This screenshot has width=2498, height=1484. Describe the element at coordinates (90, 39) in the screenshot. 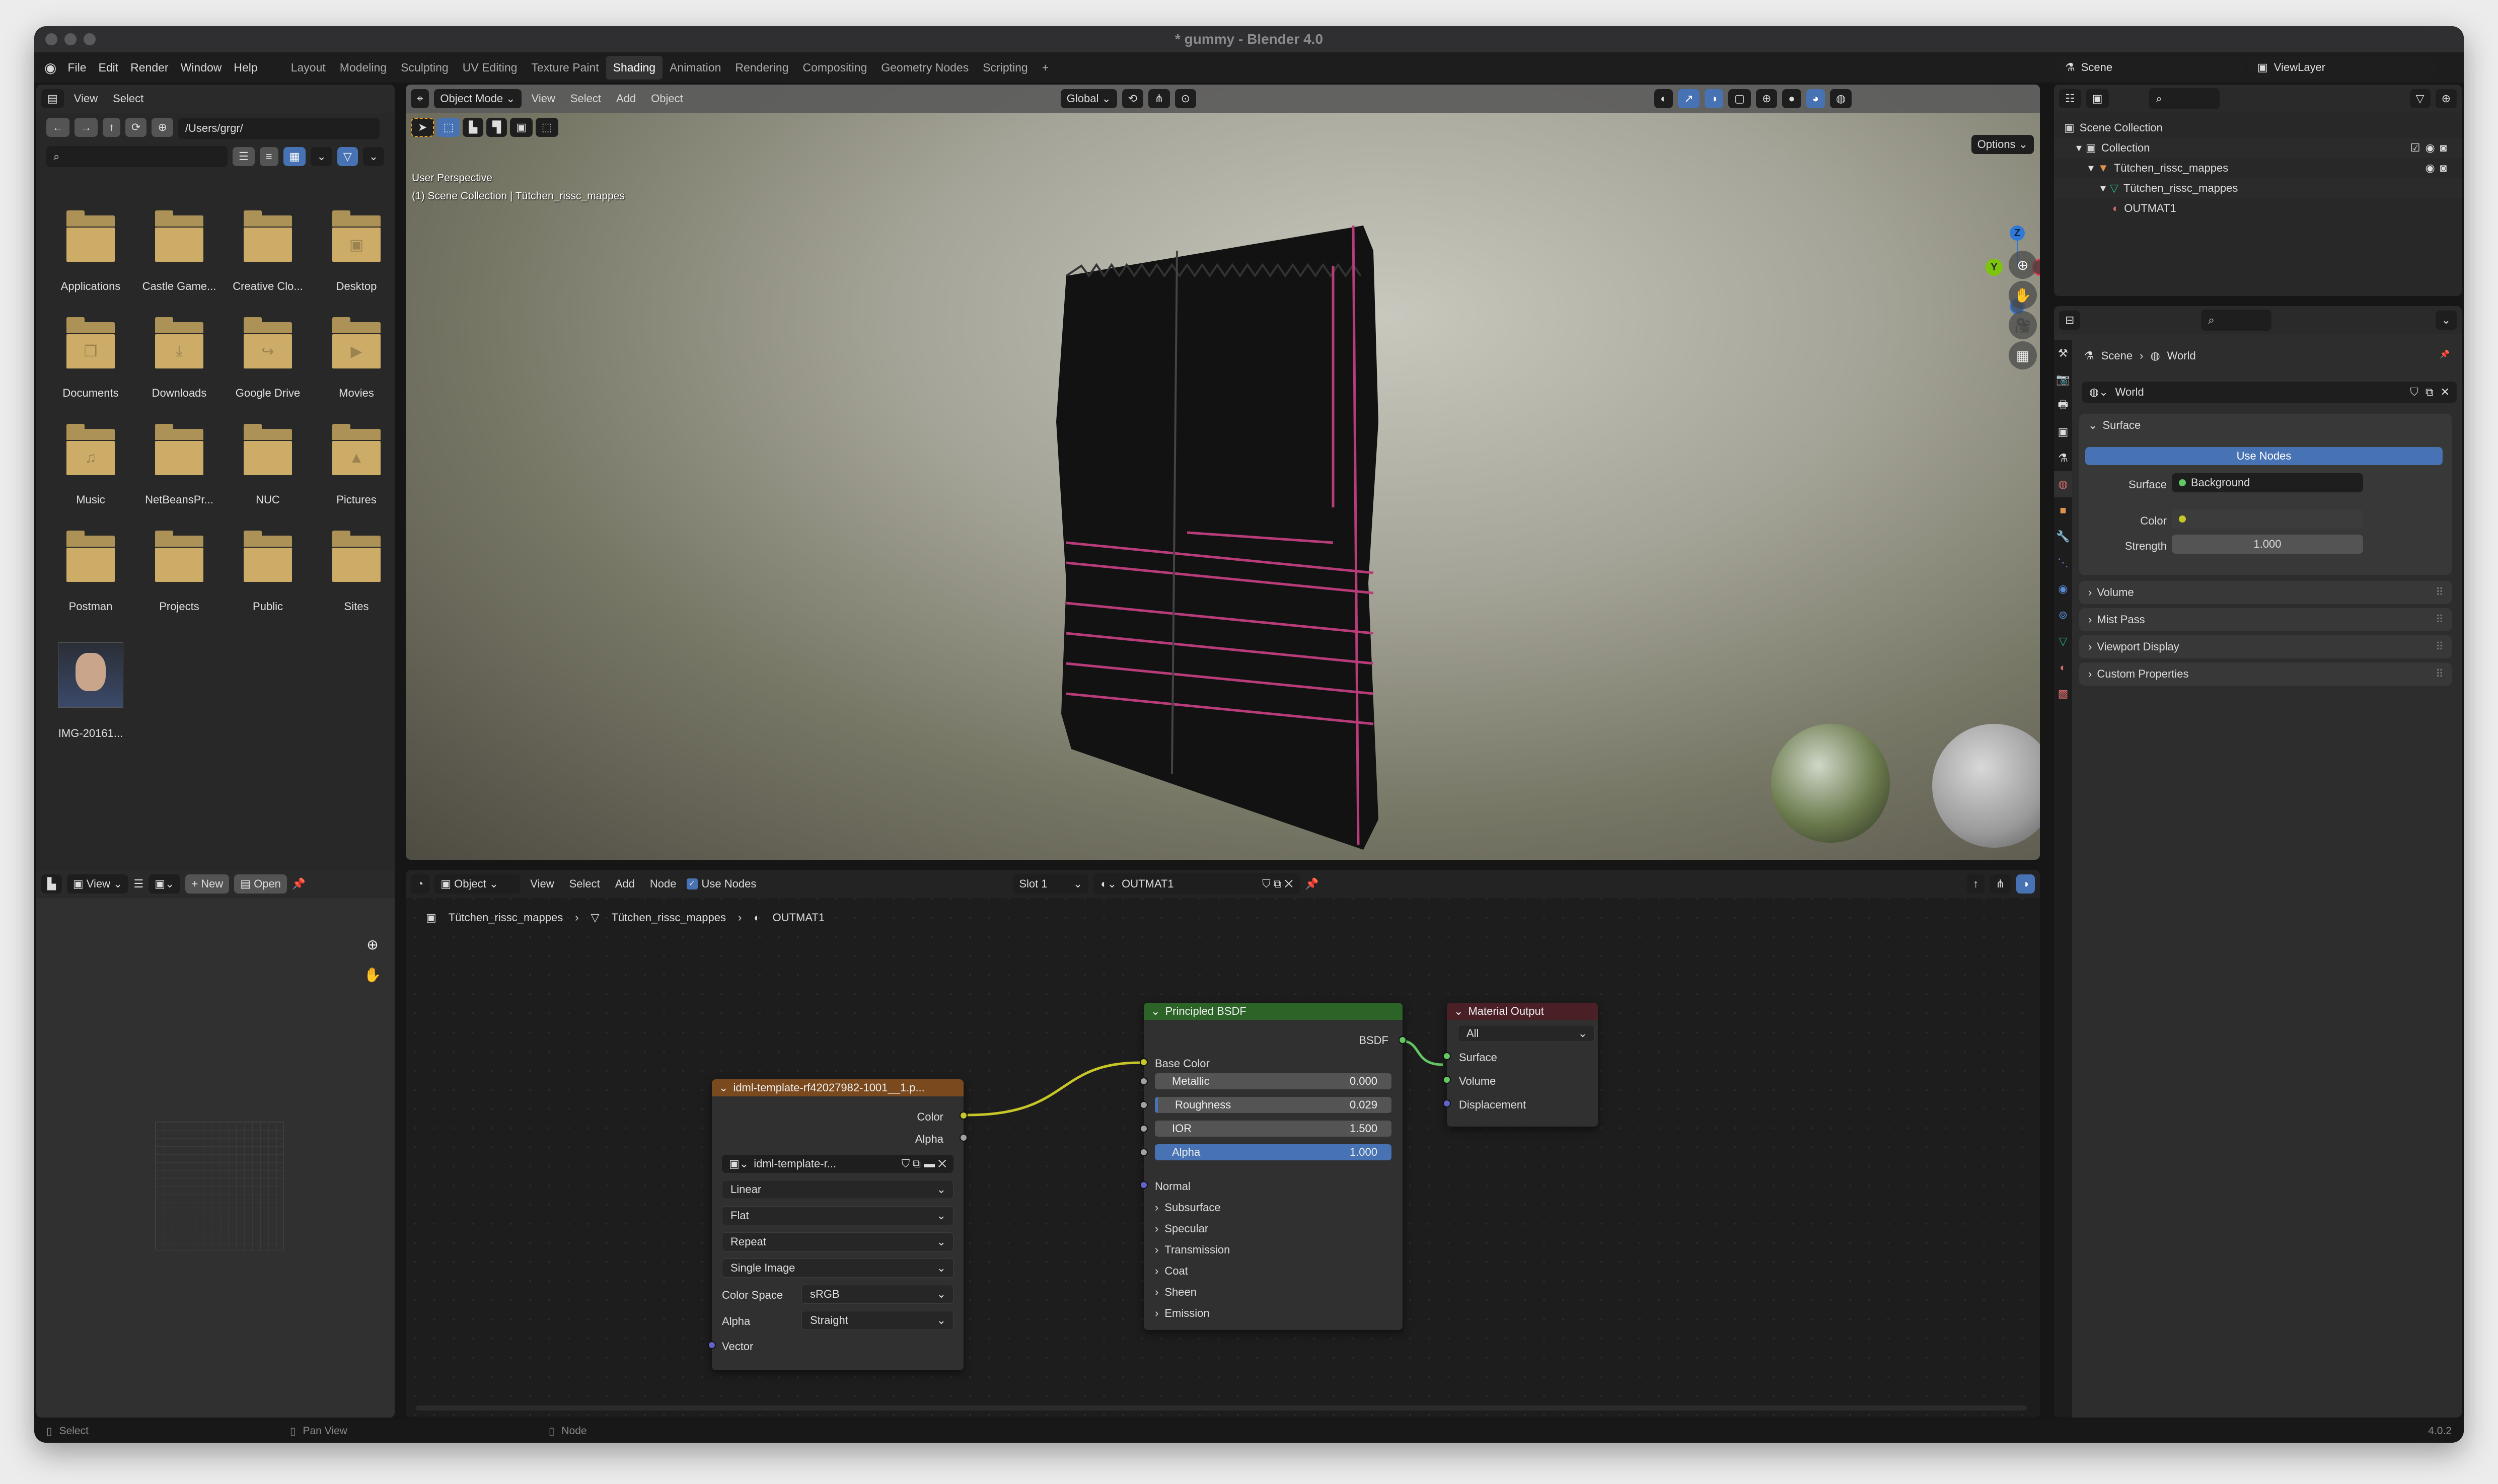

I see `maximize-window-button` at that location.